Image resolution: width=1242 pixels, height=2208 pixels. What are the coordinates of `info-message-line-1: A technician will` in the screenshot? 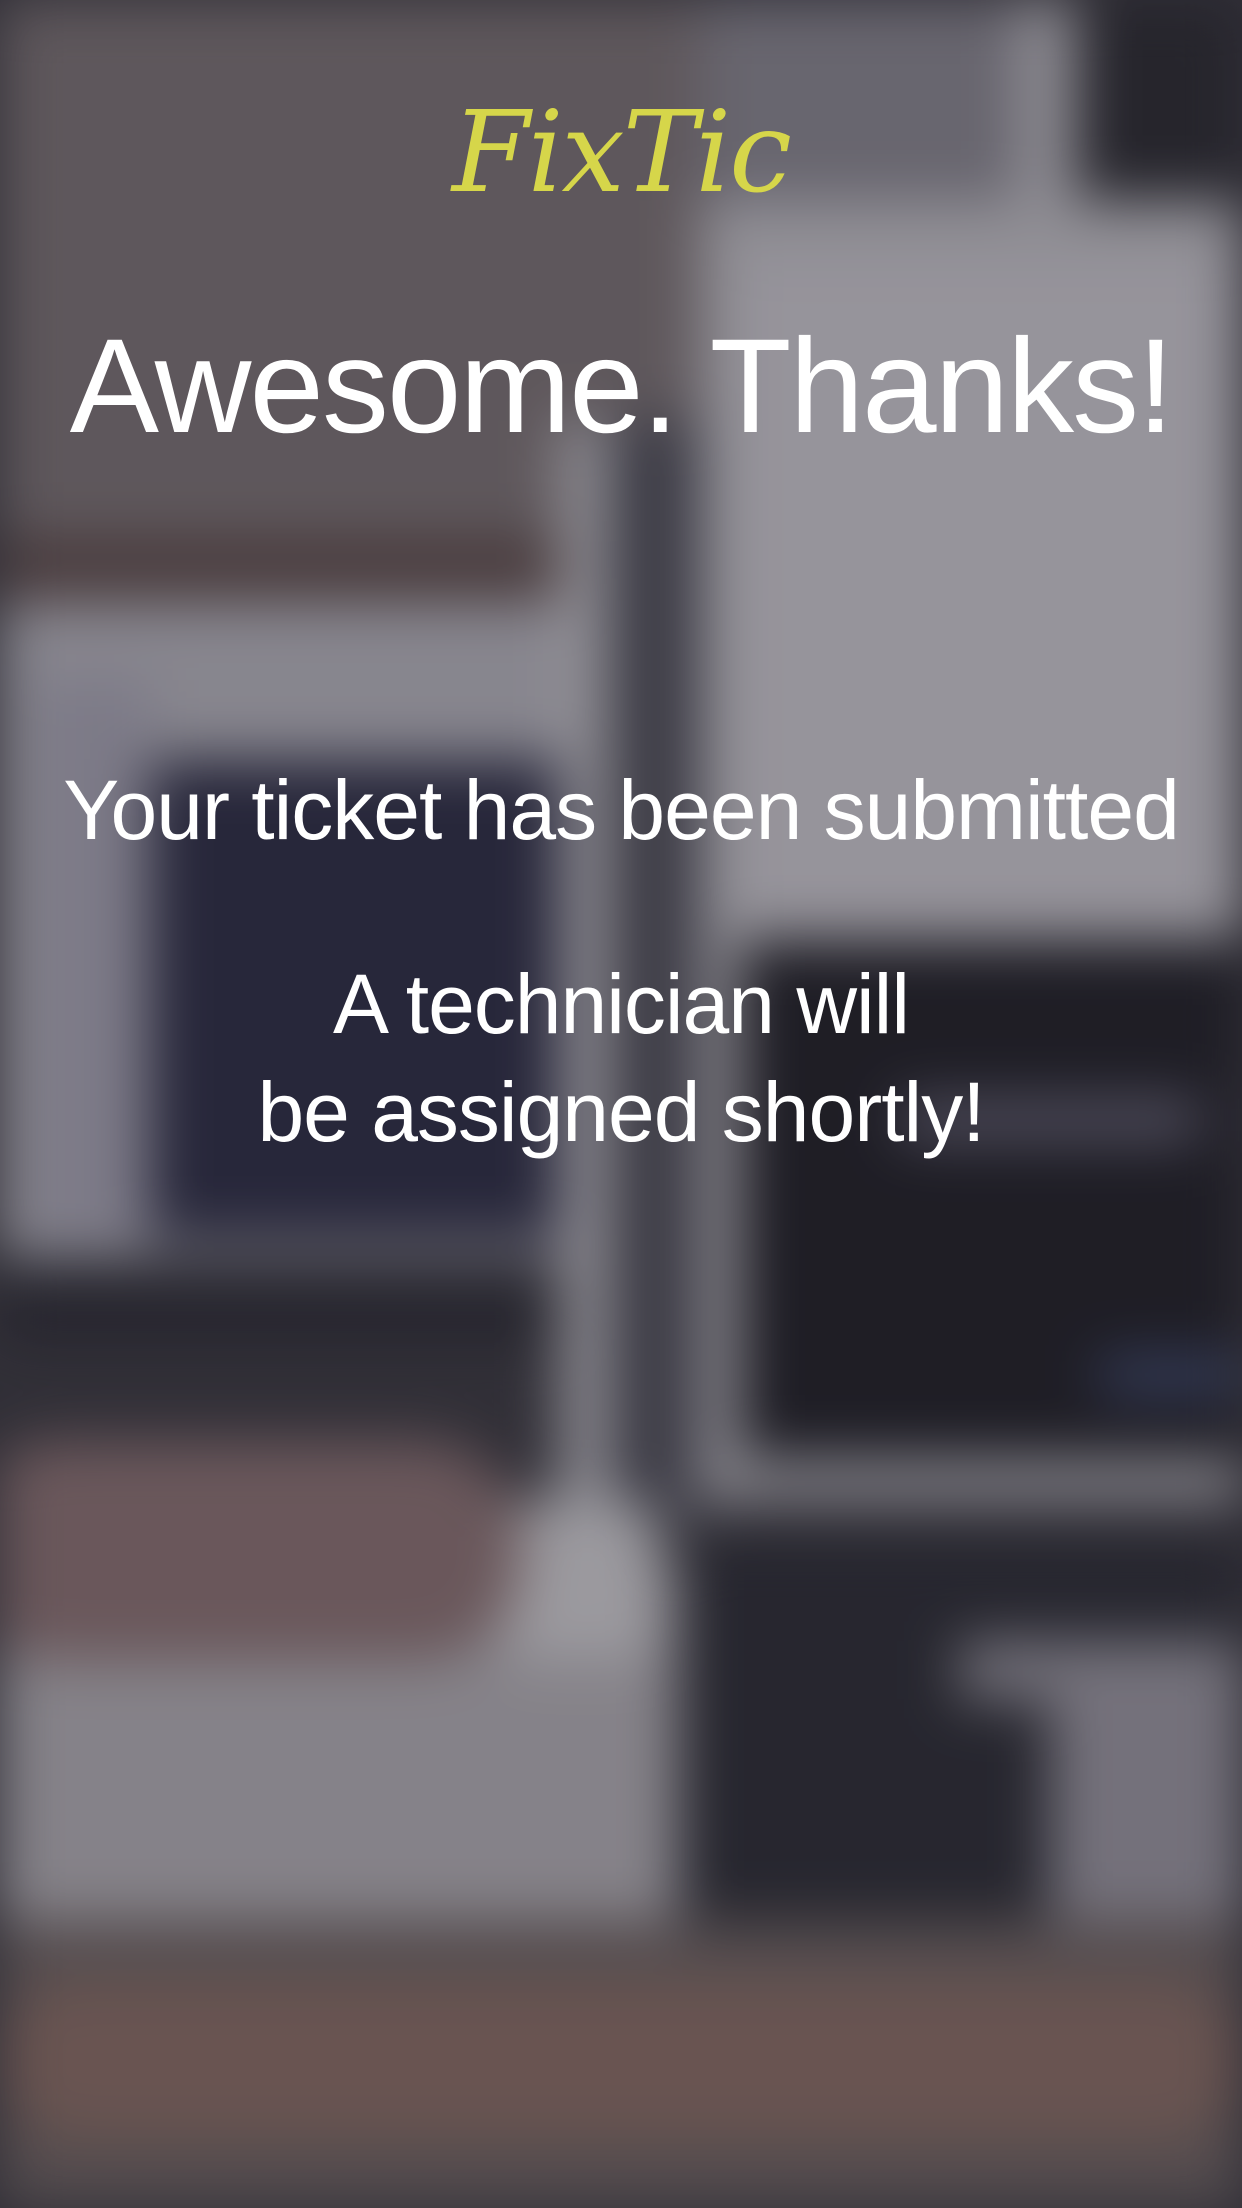 It's located at (621, 1004).